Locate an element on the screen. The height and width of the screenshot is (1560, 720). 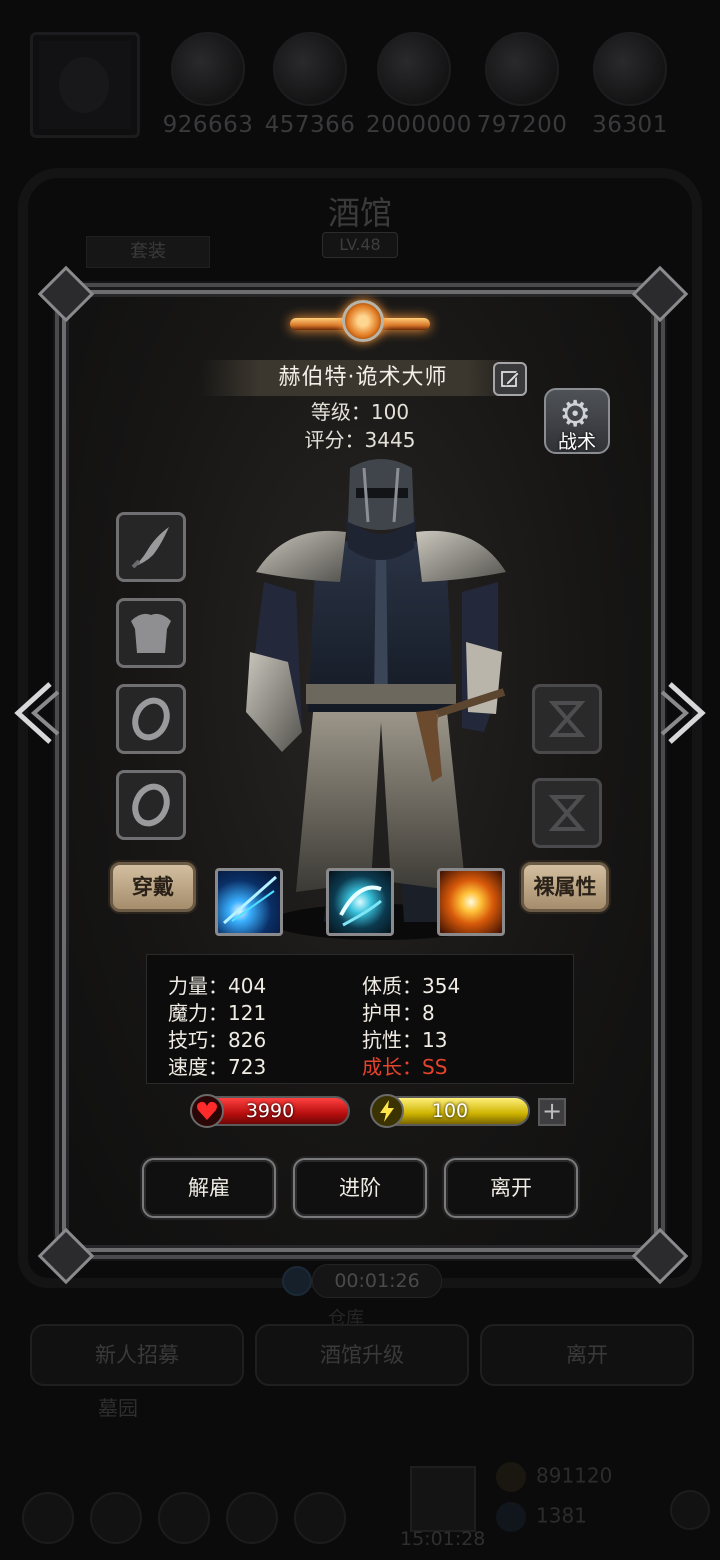
rename-button is located at coordinates (510, 379).